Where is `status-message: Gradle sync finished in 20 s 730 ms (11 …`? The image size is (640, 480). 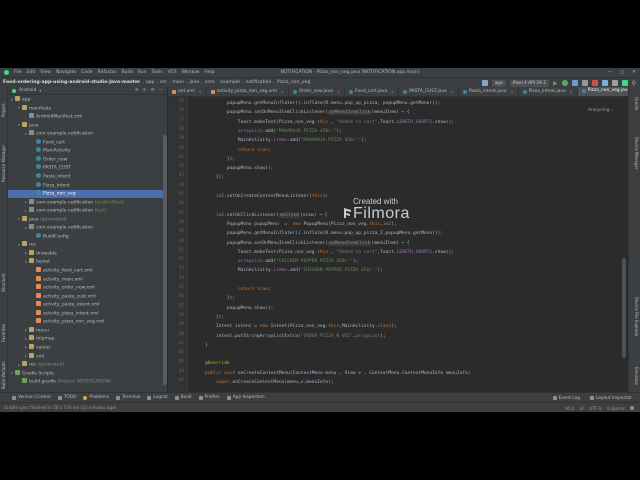
status-message: Gradle sync finished in 20 s 730 ms (11 … is located at coordinates (60, 407).